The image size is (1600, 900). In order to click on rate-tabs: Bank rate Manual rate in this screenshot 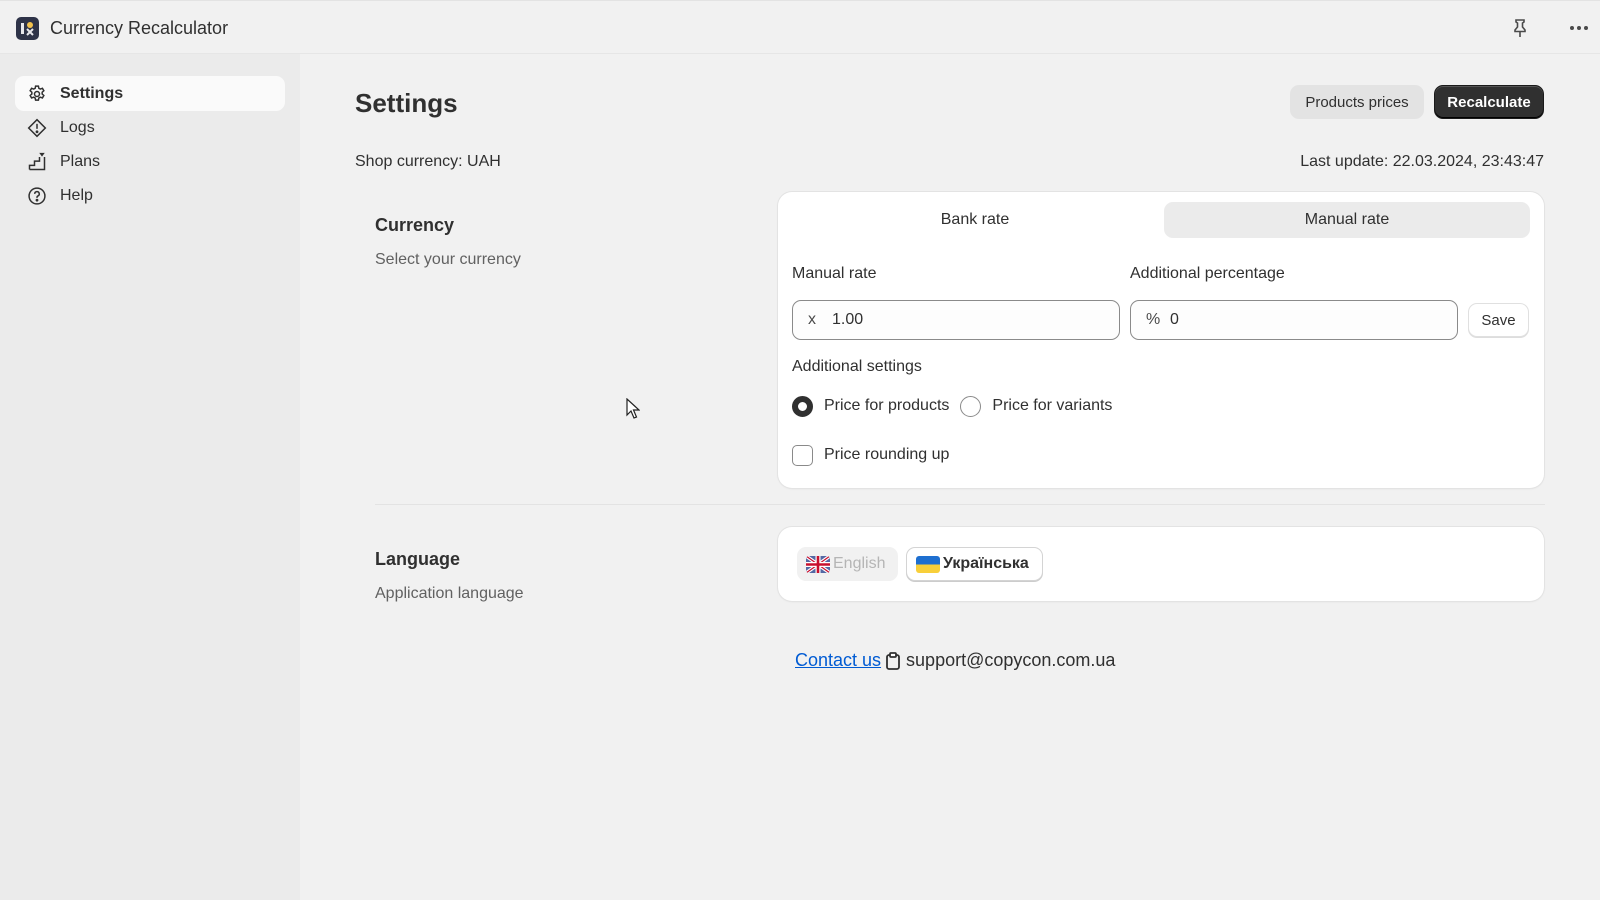, I will do `click(1161, 220)`.